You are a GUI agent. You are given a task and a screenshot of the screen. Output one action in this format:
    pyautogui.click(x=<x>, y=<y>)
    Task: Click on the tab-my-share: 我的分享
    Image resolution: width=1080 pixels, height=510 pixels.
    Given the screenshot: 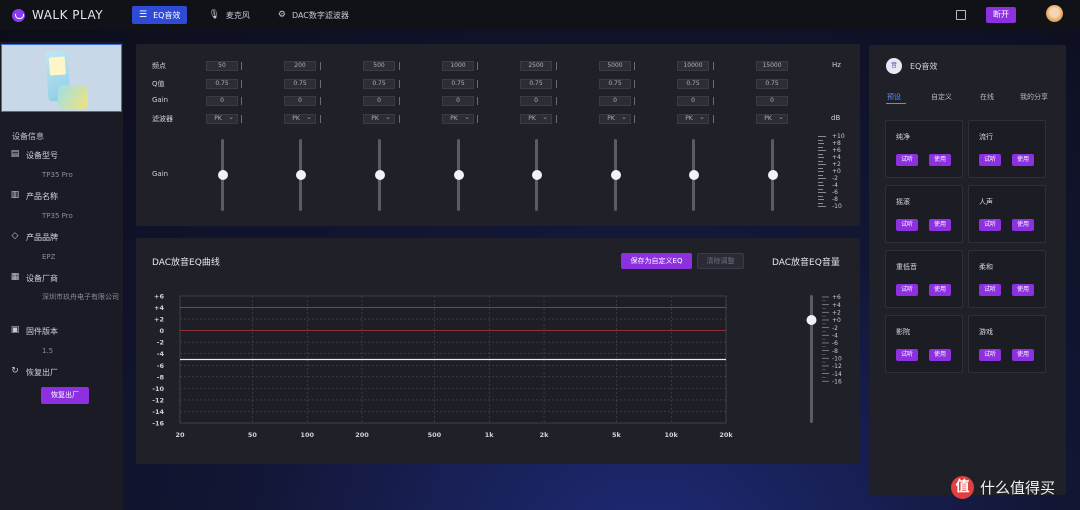 What is the action you would take?
    pyautogui.click(x=1034, y=97)
    